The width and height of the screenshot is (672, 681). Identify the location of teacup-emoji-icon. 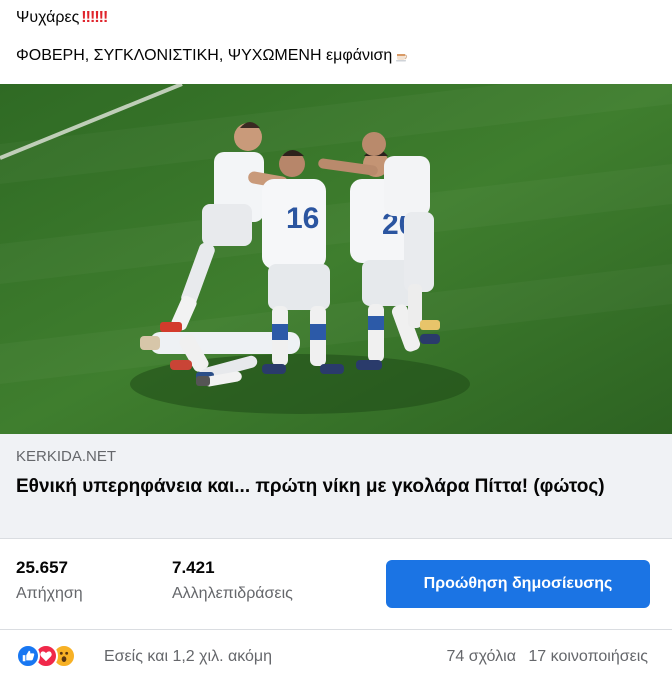
(402, 58).